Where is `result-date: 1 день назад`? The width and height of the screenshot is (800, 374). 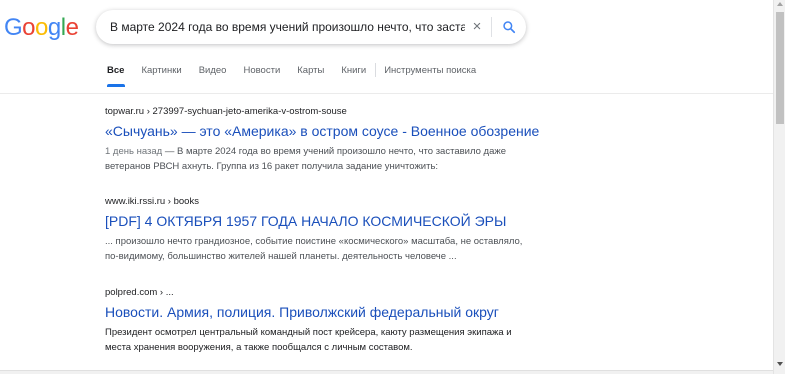
result-date: 1 день назад is located at coordinates (134, 151).